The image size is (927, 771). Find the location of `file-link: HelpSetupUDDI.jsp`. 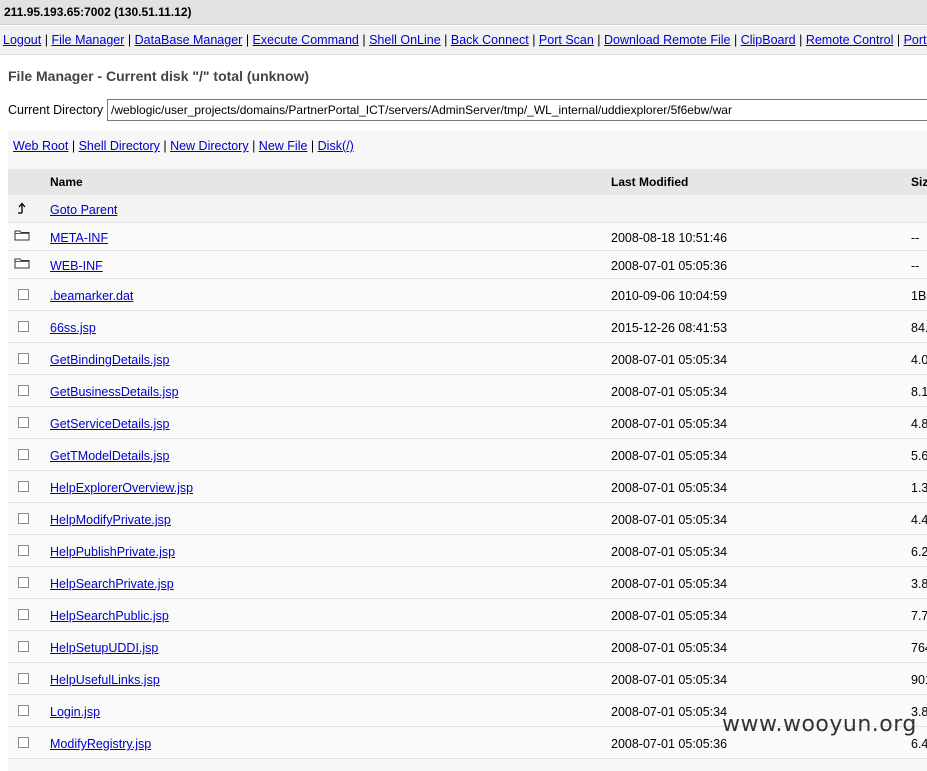

file-link: HelpSetupUDDI.jsp is located at coordinates (104, 648).